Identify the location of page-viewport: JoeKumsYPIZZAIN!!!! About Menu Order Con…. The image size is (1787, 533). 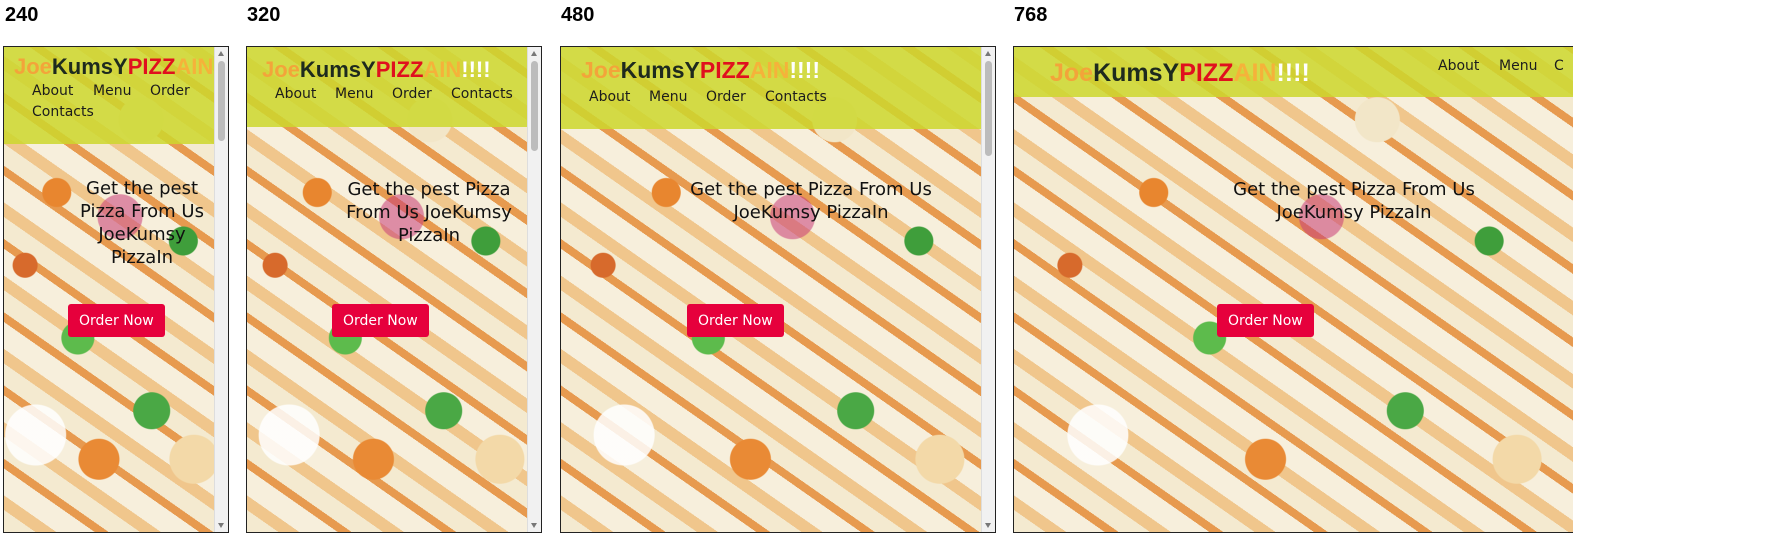
(387, 289).